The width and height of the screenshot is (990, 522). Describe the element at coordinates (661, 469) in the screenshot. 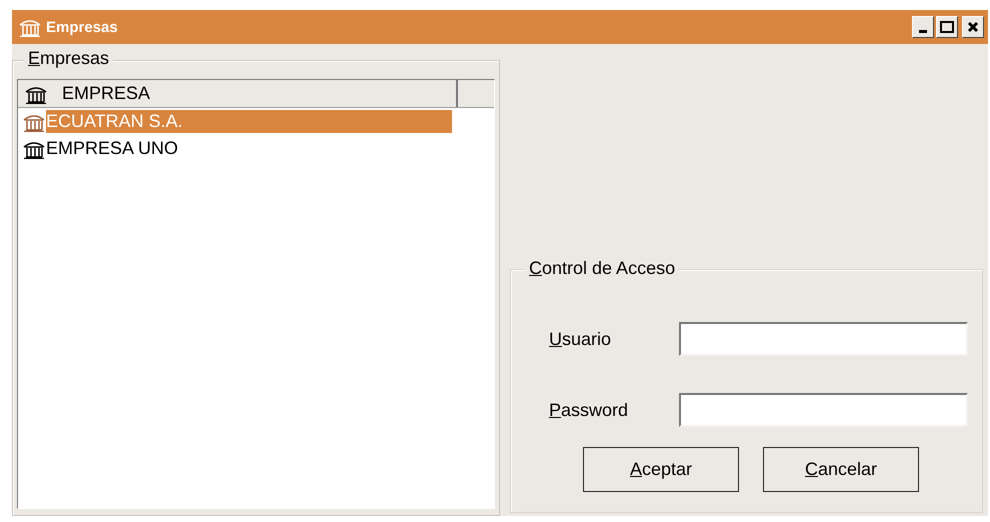

I see `dialog-button: Aceptar` at that location.